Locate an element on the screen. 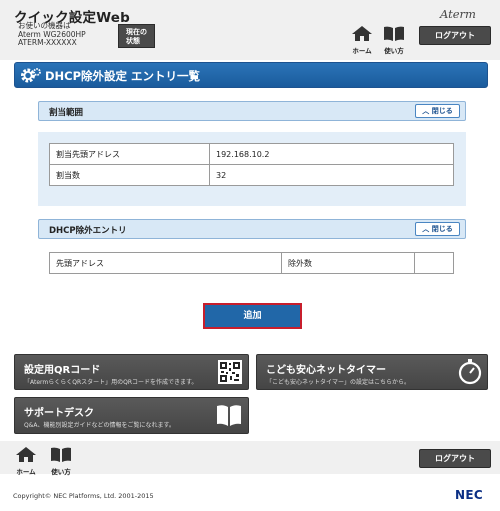 The width and height of the screenshot is (500, 511). col-exclude-count: 除外数 is located at coordinates (348, 263).